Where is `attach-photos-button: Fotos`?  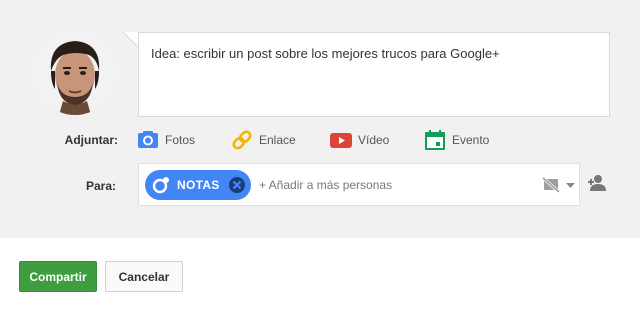
attach-photos-button: Fotos is located at coordinates (166, 140).